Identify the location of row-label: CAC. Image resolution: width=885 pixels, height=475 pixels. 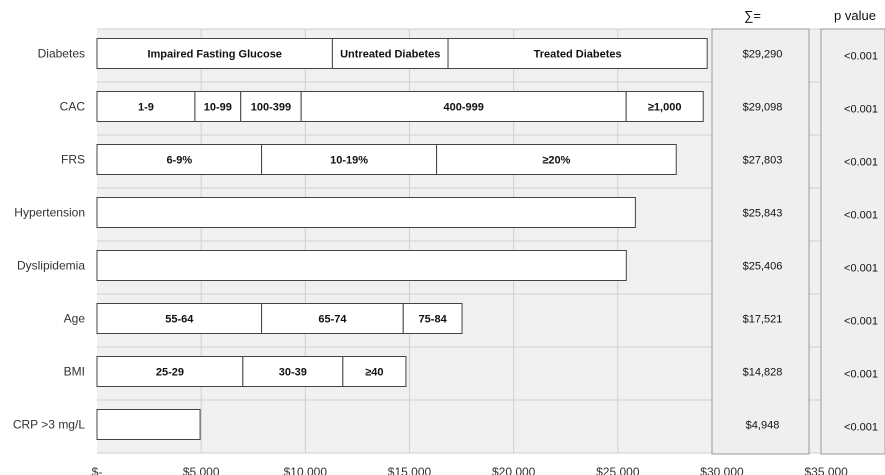
(73, 107).